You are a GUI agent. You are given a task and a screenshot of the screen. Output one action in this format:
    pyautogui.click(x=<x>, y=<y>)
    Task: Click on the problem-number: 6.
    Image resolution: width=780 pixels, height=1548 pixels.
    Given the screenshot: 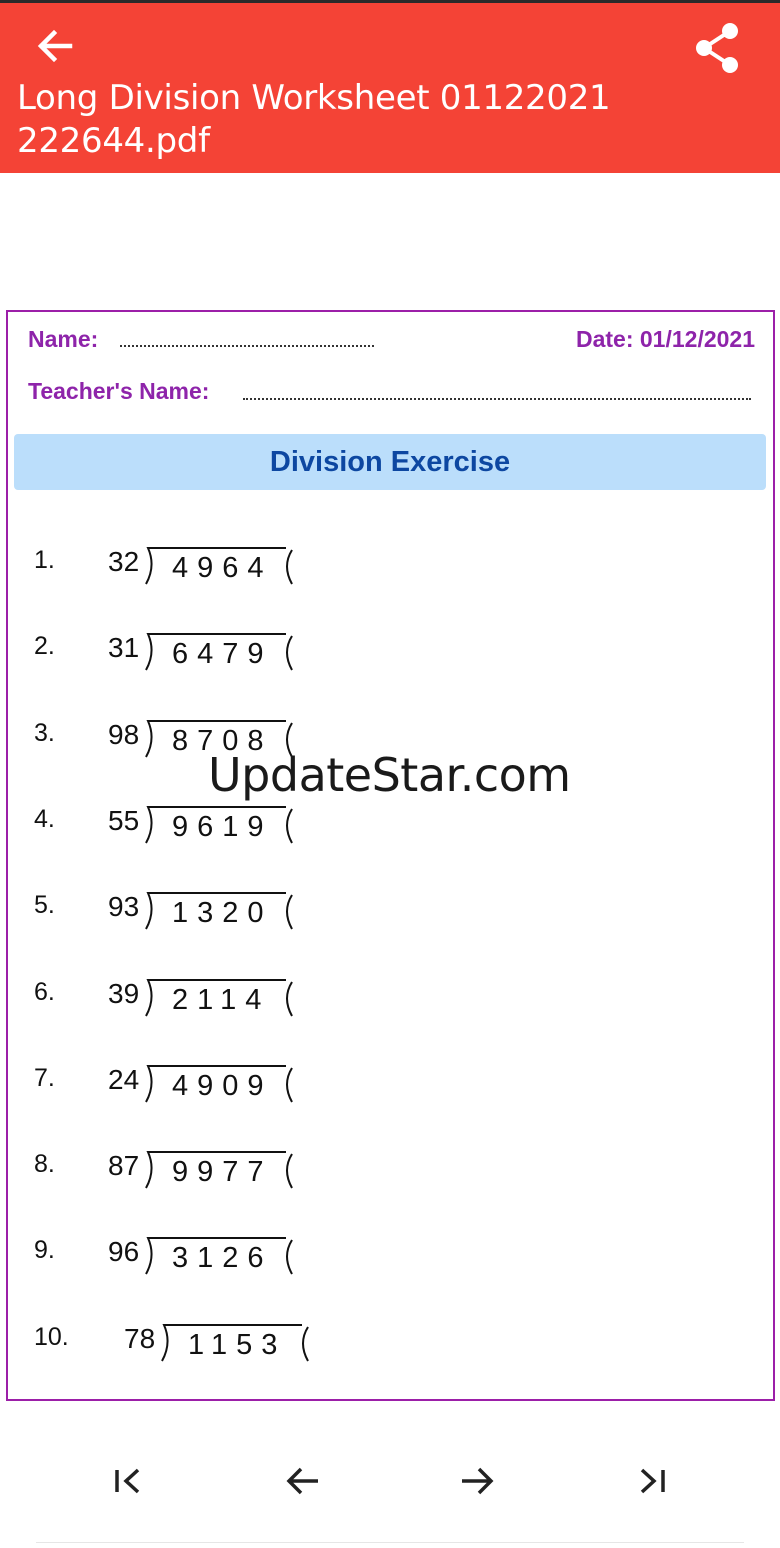 What is the action you would take?
    pyautogui.click(x=44, y=991)
    